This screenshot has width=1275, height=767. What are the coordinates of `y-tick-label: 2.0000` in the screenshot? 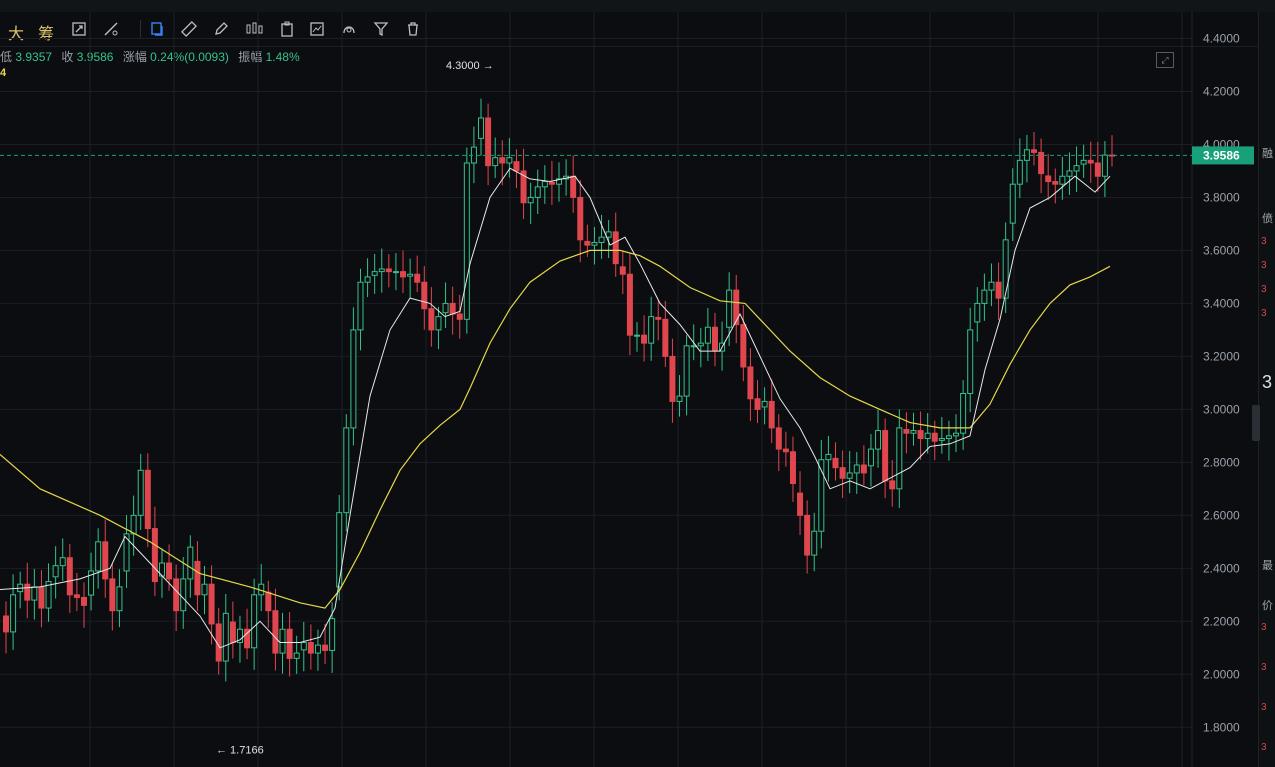 It's located at (1221, 674).